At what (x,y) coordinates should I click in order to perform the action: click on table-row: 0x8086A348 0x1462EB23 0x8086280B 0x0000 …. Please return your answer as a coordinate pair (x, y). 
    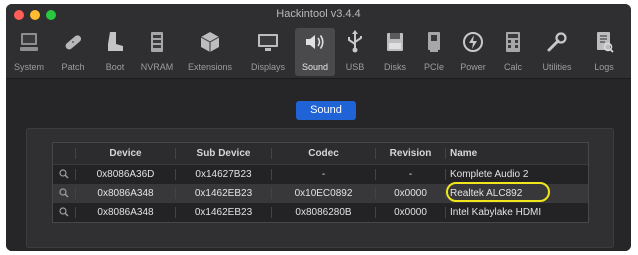
    Looking at the image, I should click on (320, 212).